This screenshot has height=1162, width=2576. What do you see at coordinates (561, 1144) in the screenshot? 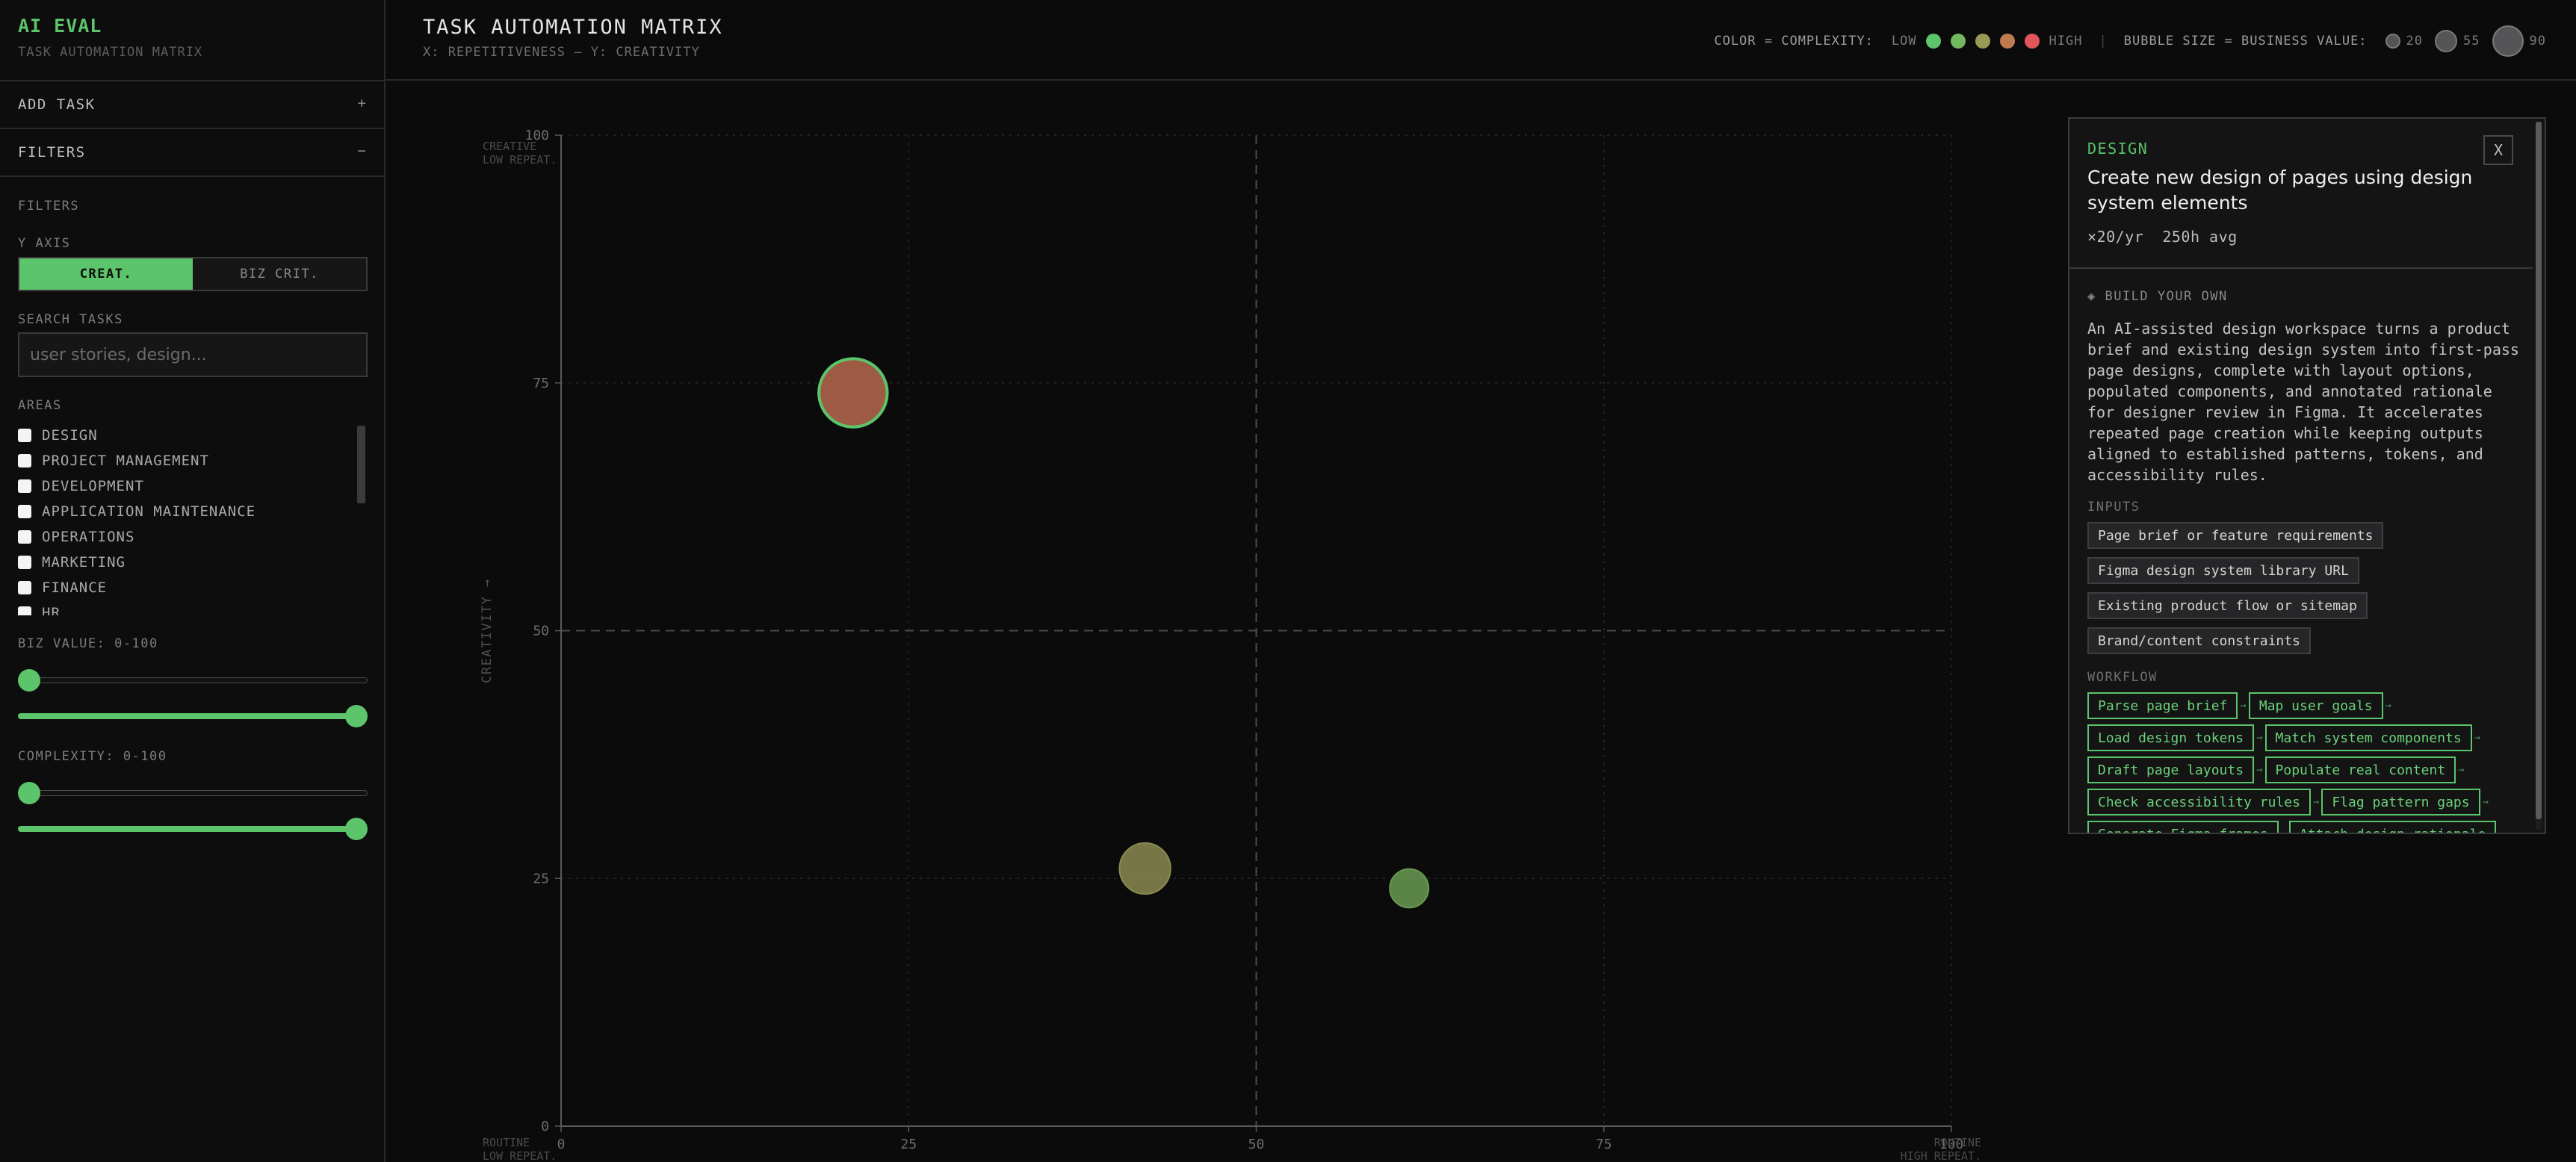
I see `x-tick-label: 0` at bounding box center [561, 1144].